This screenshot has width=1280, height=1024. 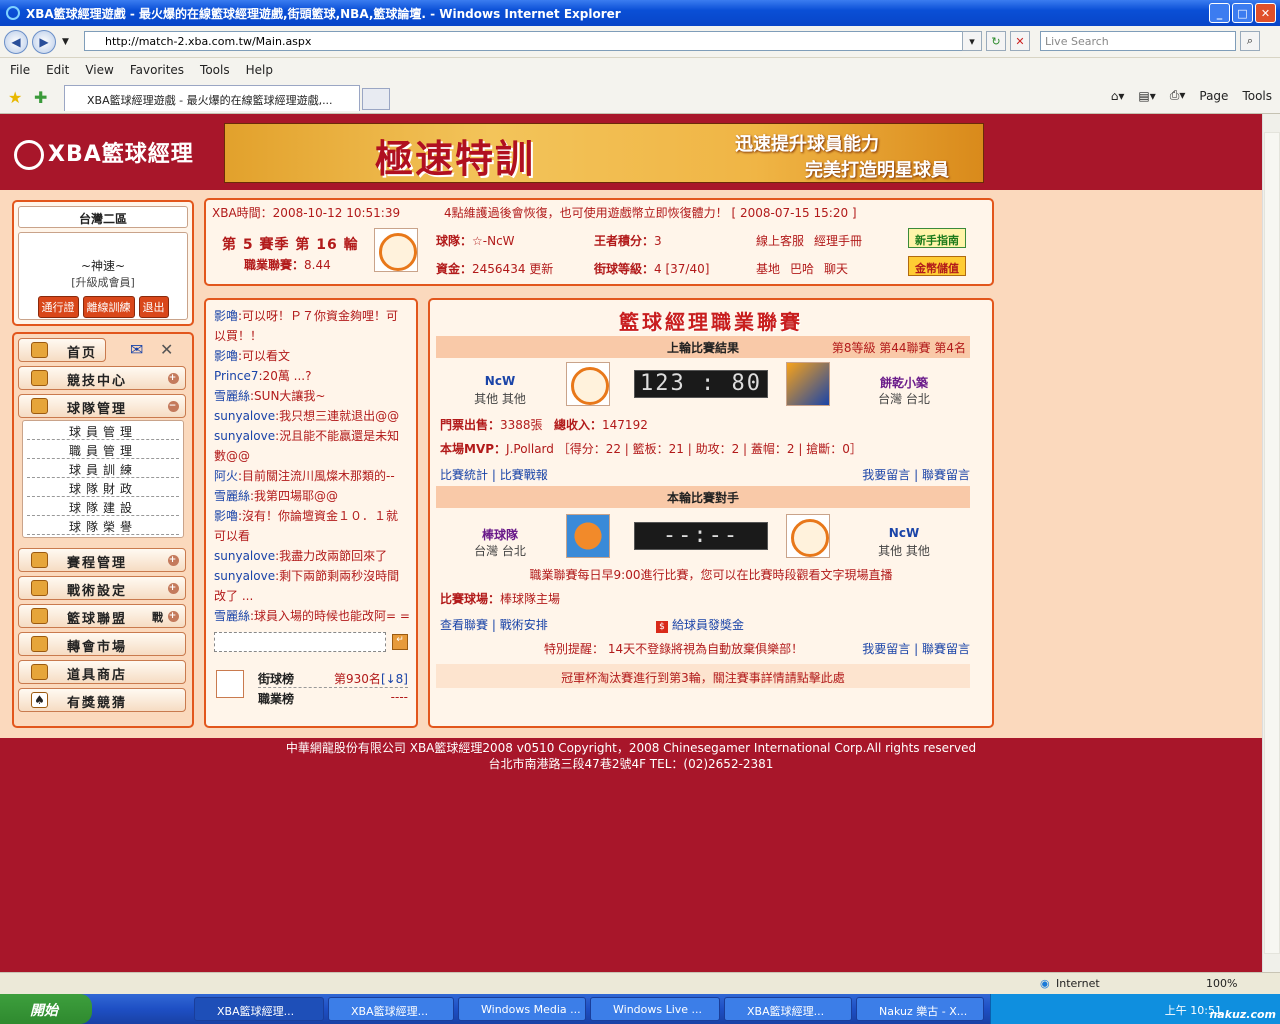 What do you see at coordinates (39, 616) in the screenshot?
I see `league-icon` at bounding box center [39, 616].